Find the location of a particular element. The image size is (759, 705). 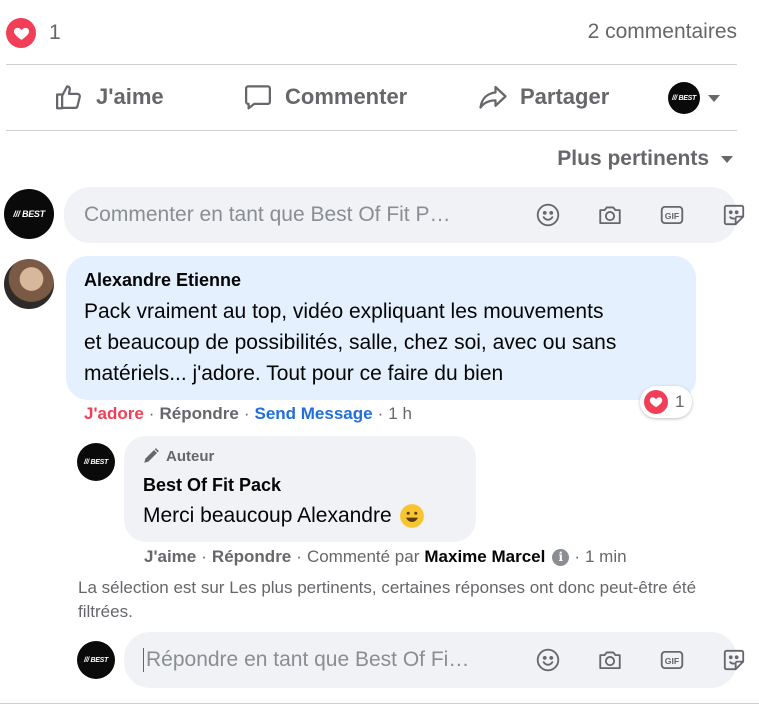

info-icon: i is located at coordinates (561, 557).